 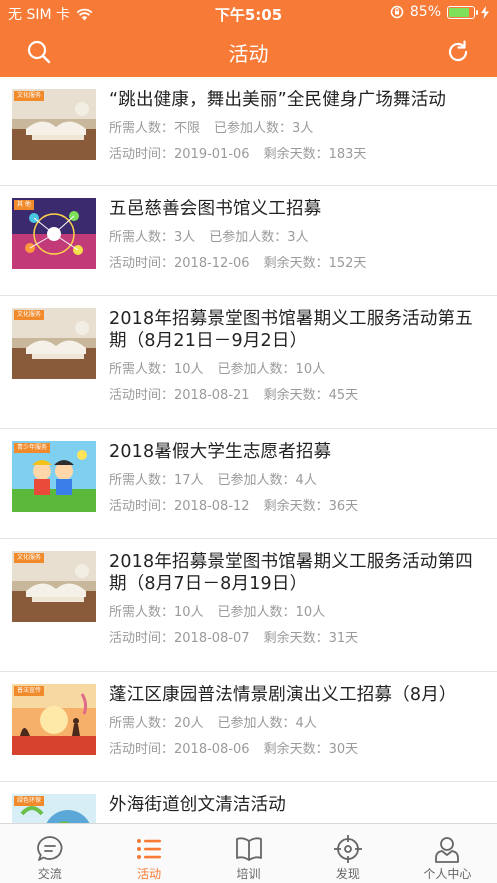 What do you see at coordinates (54, 808) in the screenshot?
I see `activity-thumbnail: 绿色环保` at bounding box center [54, 808].